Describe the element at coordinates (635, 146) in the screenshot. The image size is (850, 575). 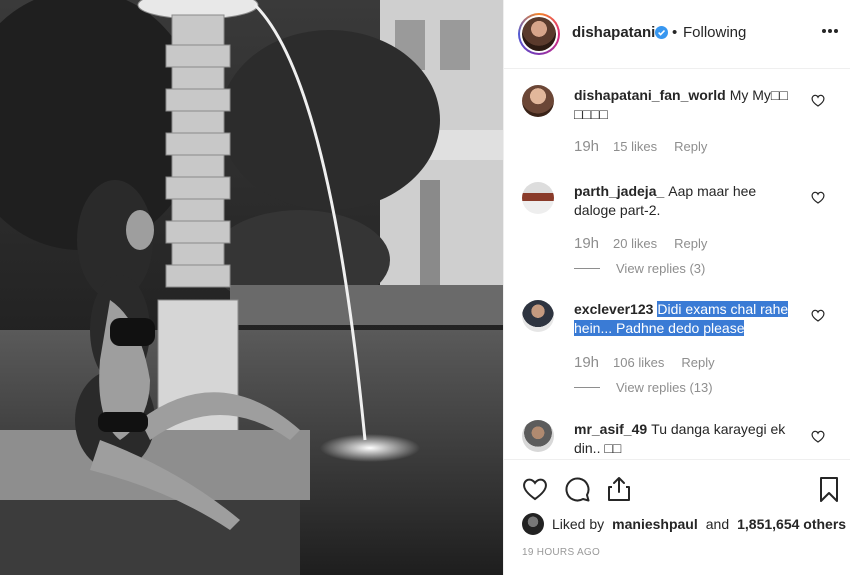
I see `comment-likes: 15 likes` at that location.